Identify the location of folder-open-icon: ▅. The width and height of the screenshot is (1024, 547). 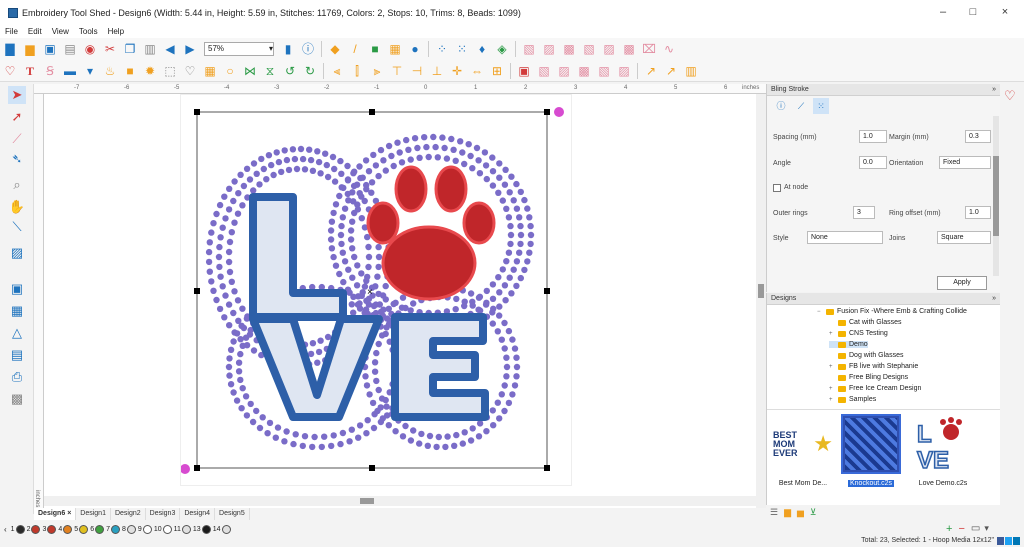
(800, 512).